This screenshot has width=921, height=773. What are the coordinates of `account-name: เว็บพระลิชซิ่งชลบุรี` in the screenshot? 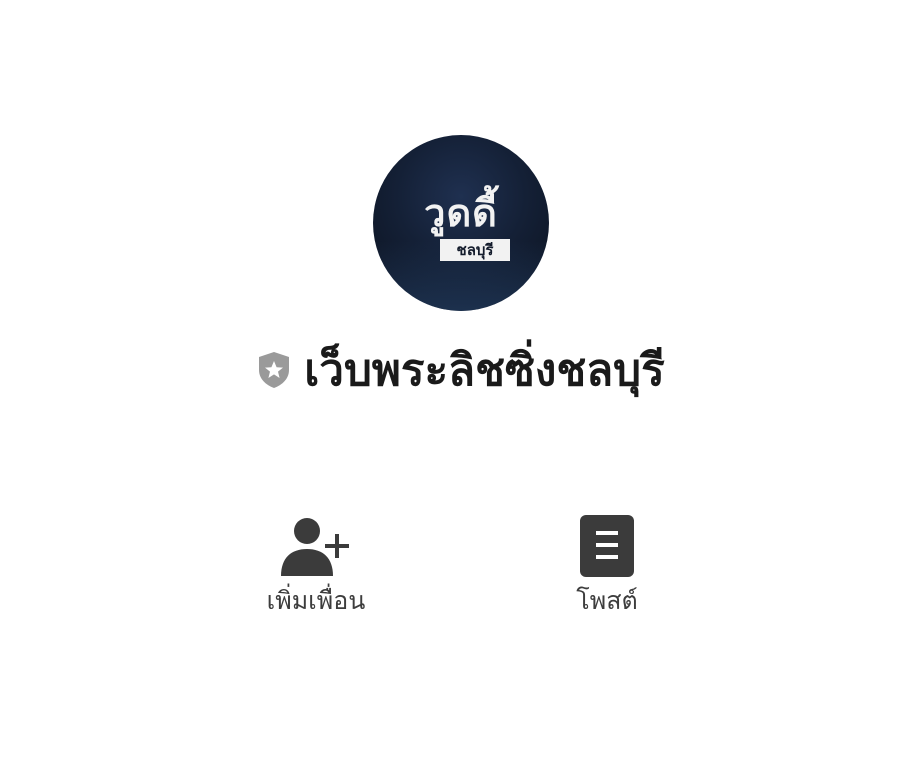 It's located at (484, 370).